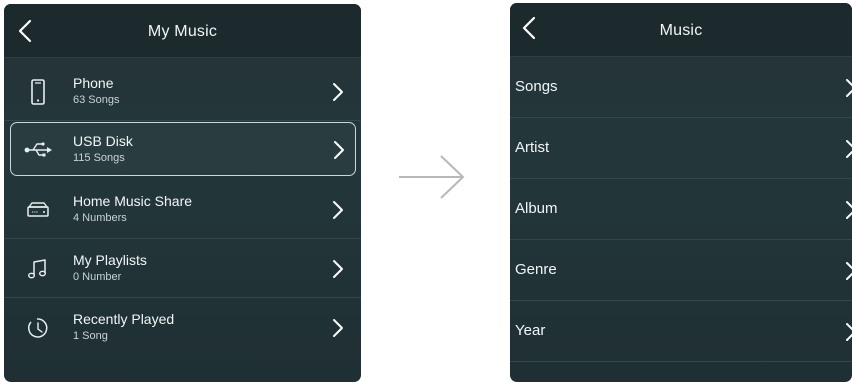 Image resolution: width=852 pixels, height=382 pixels. Describe the element at coordinates (182, 327) in the screenshot. I see `list-item-recently-played: Recently Played 1 Song` at that location.